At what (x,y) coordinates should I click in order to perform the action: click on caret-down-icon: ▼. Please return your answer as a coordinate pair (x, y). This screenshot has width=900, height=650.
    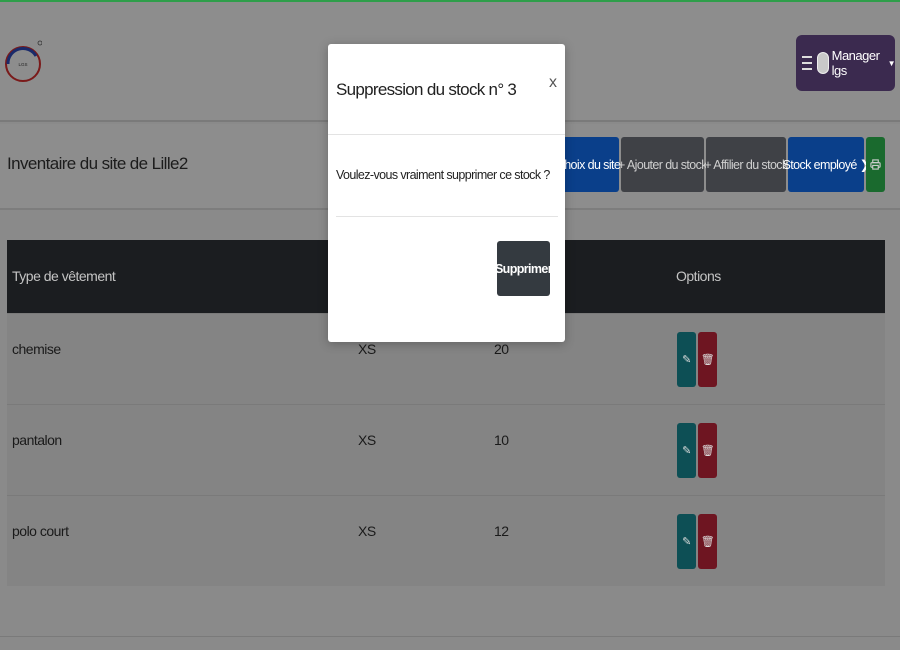
    Looking at the image, I should click on (891, 63).